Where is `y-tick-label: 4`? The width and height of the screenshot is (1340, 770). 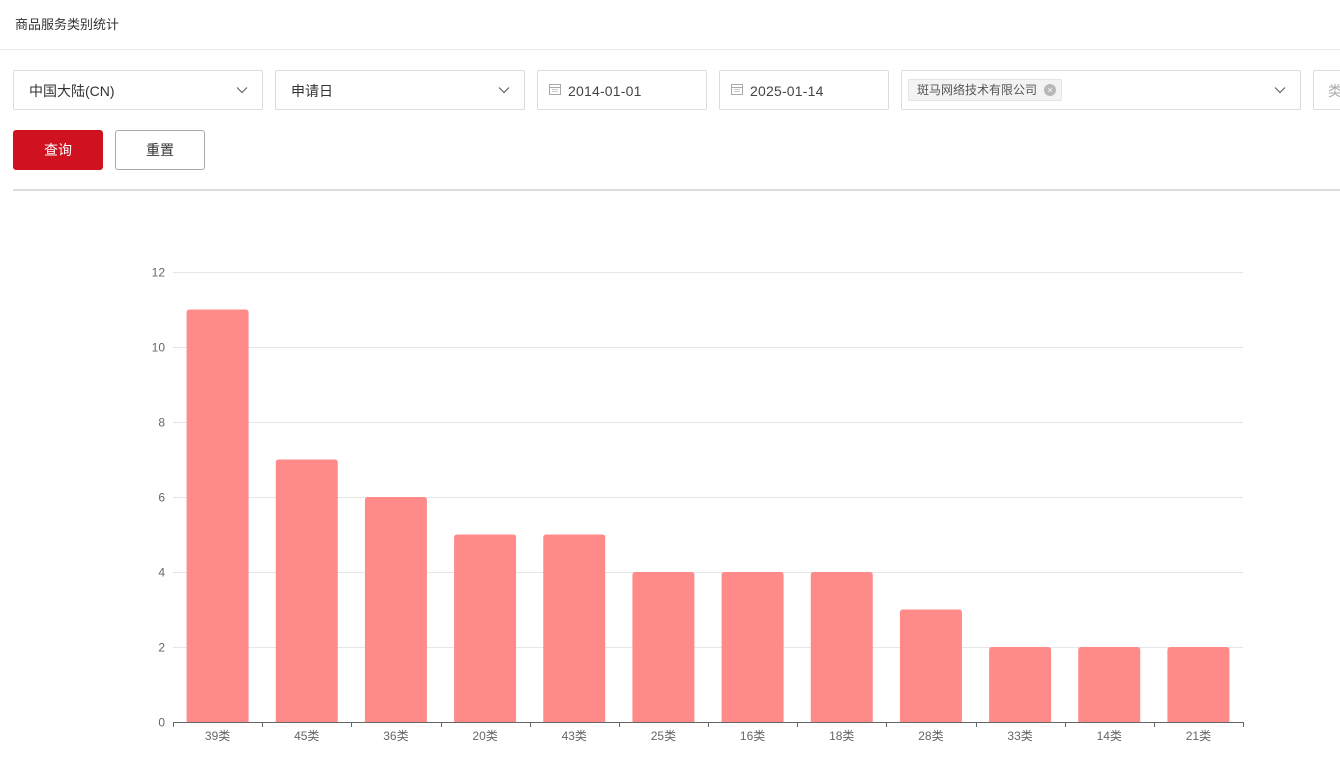 y-tick-label: 4 is located at coordinates (161, 573).